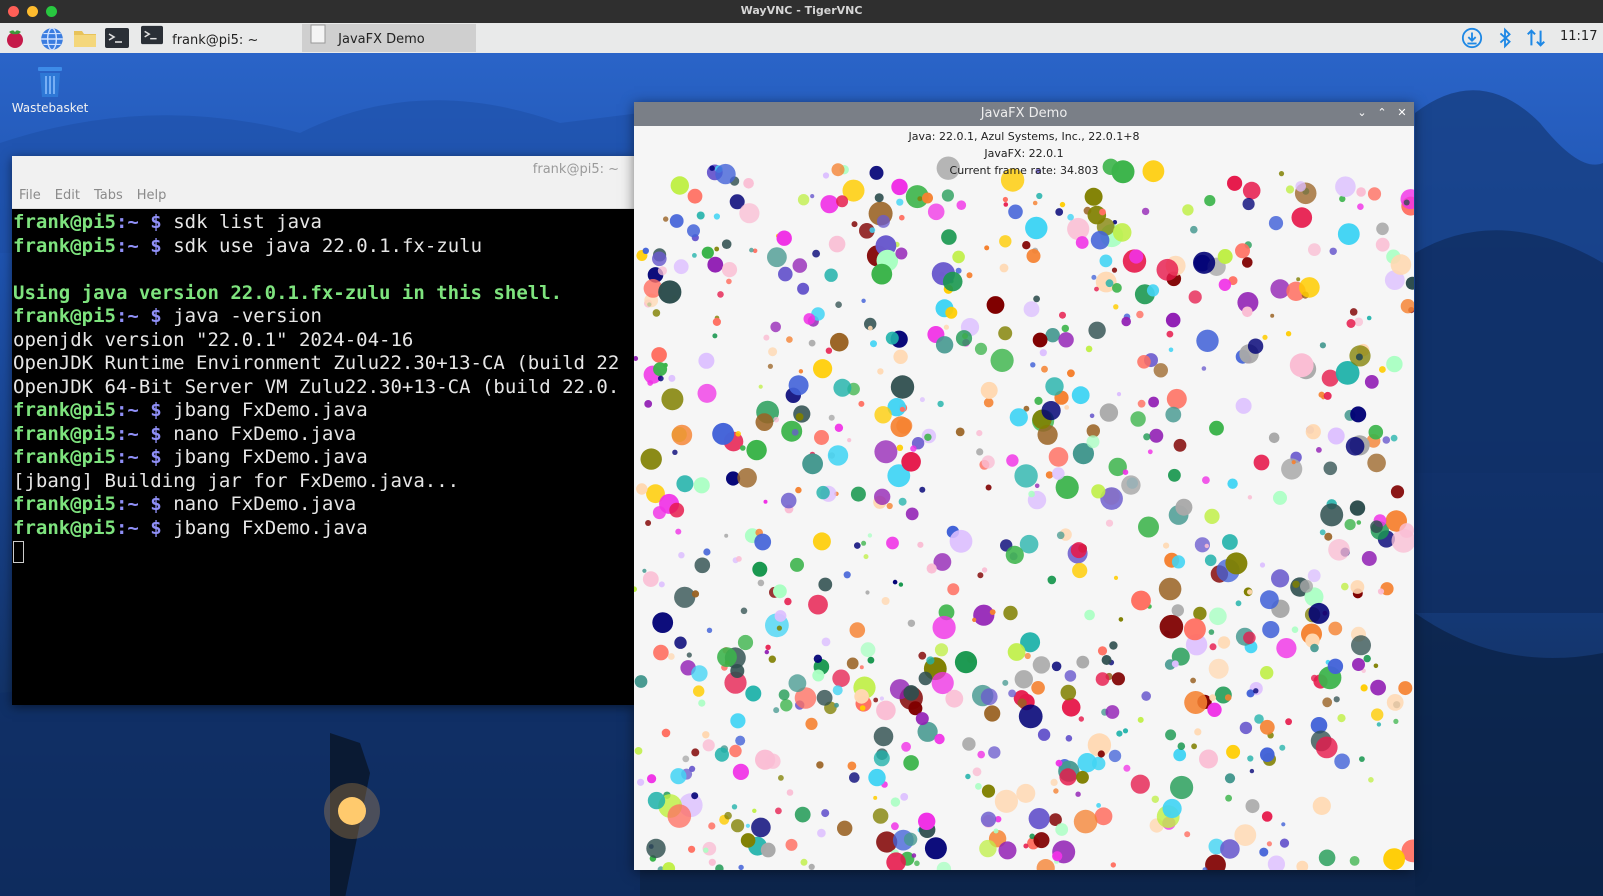 This screenshot has height=896, width=1603. What do you see at coordinates (152, 195) in the screenshot?
I see `menu-help: Help` at bounding box center [152, 195].